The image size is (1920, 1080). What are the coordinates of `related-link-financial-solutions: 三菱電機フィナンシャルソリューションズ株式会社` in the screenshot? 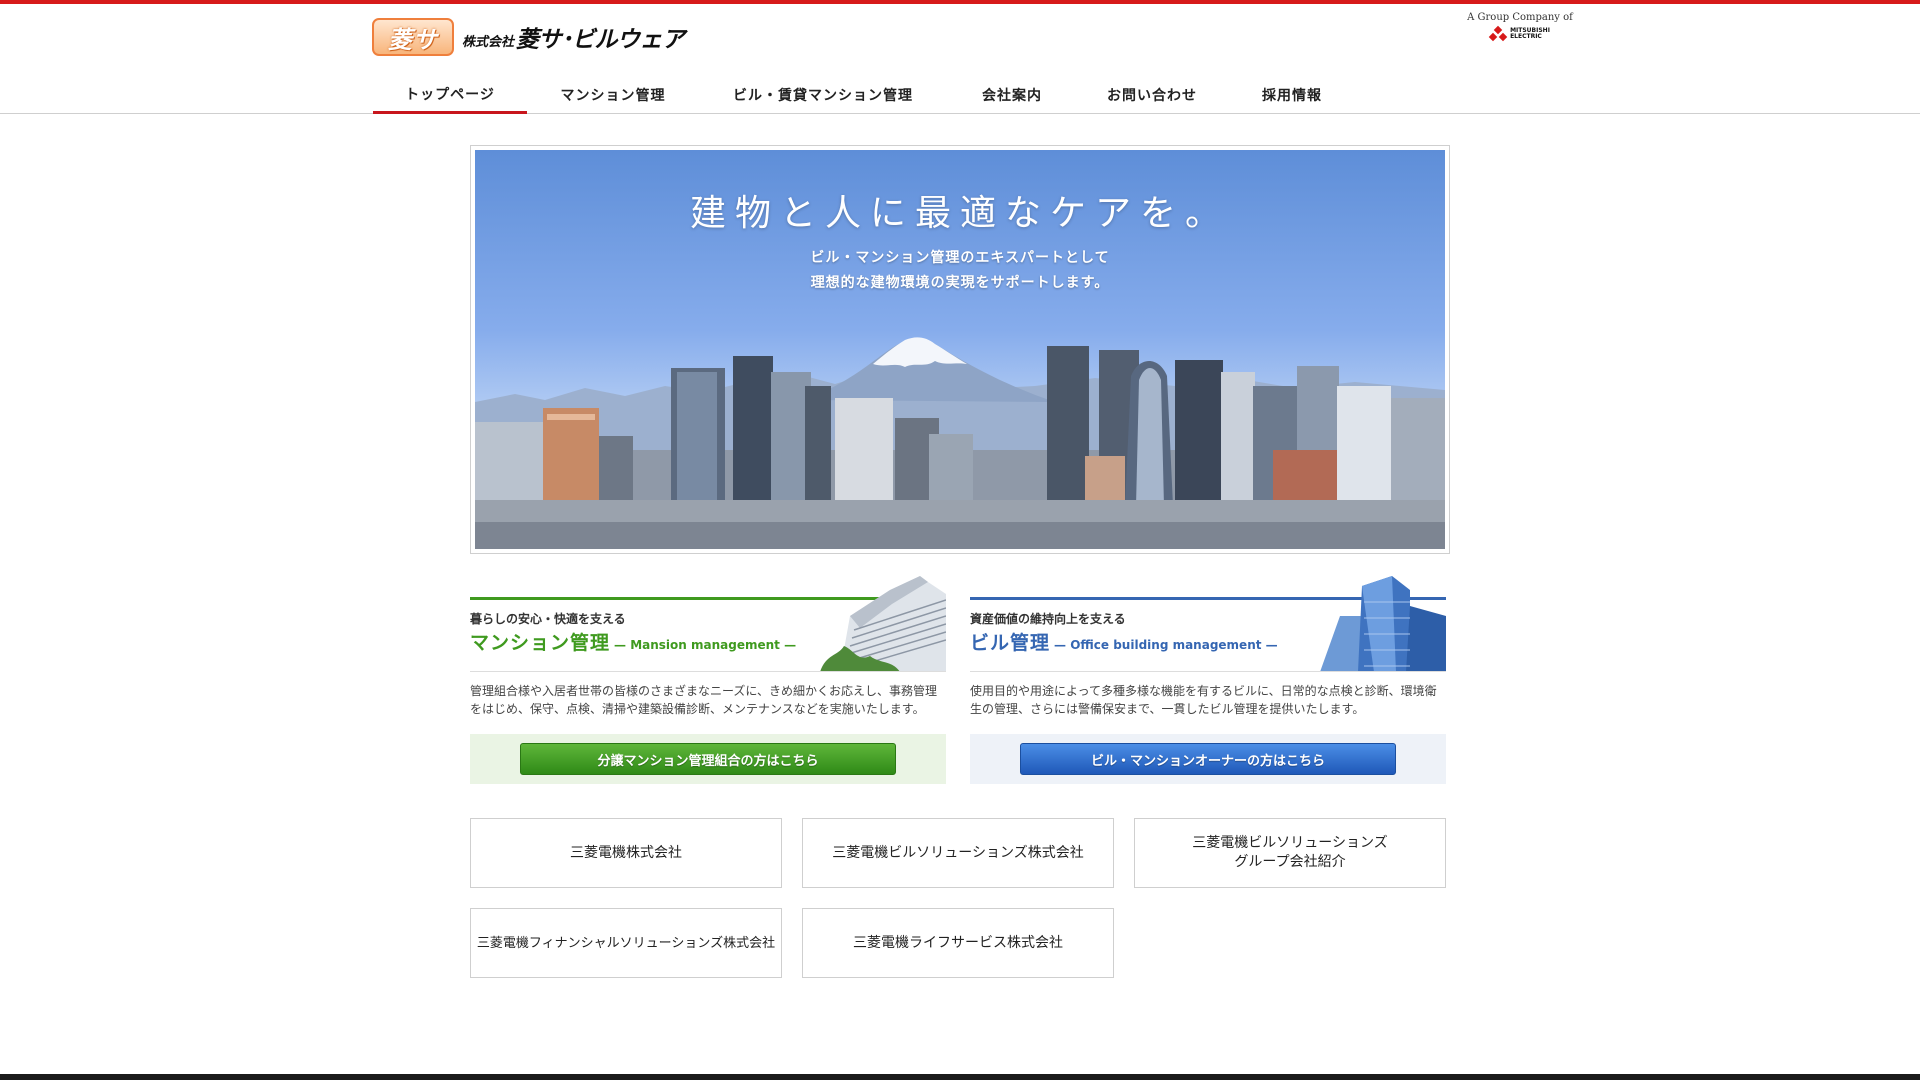 It's located at (626, 943).